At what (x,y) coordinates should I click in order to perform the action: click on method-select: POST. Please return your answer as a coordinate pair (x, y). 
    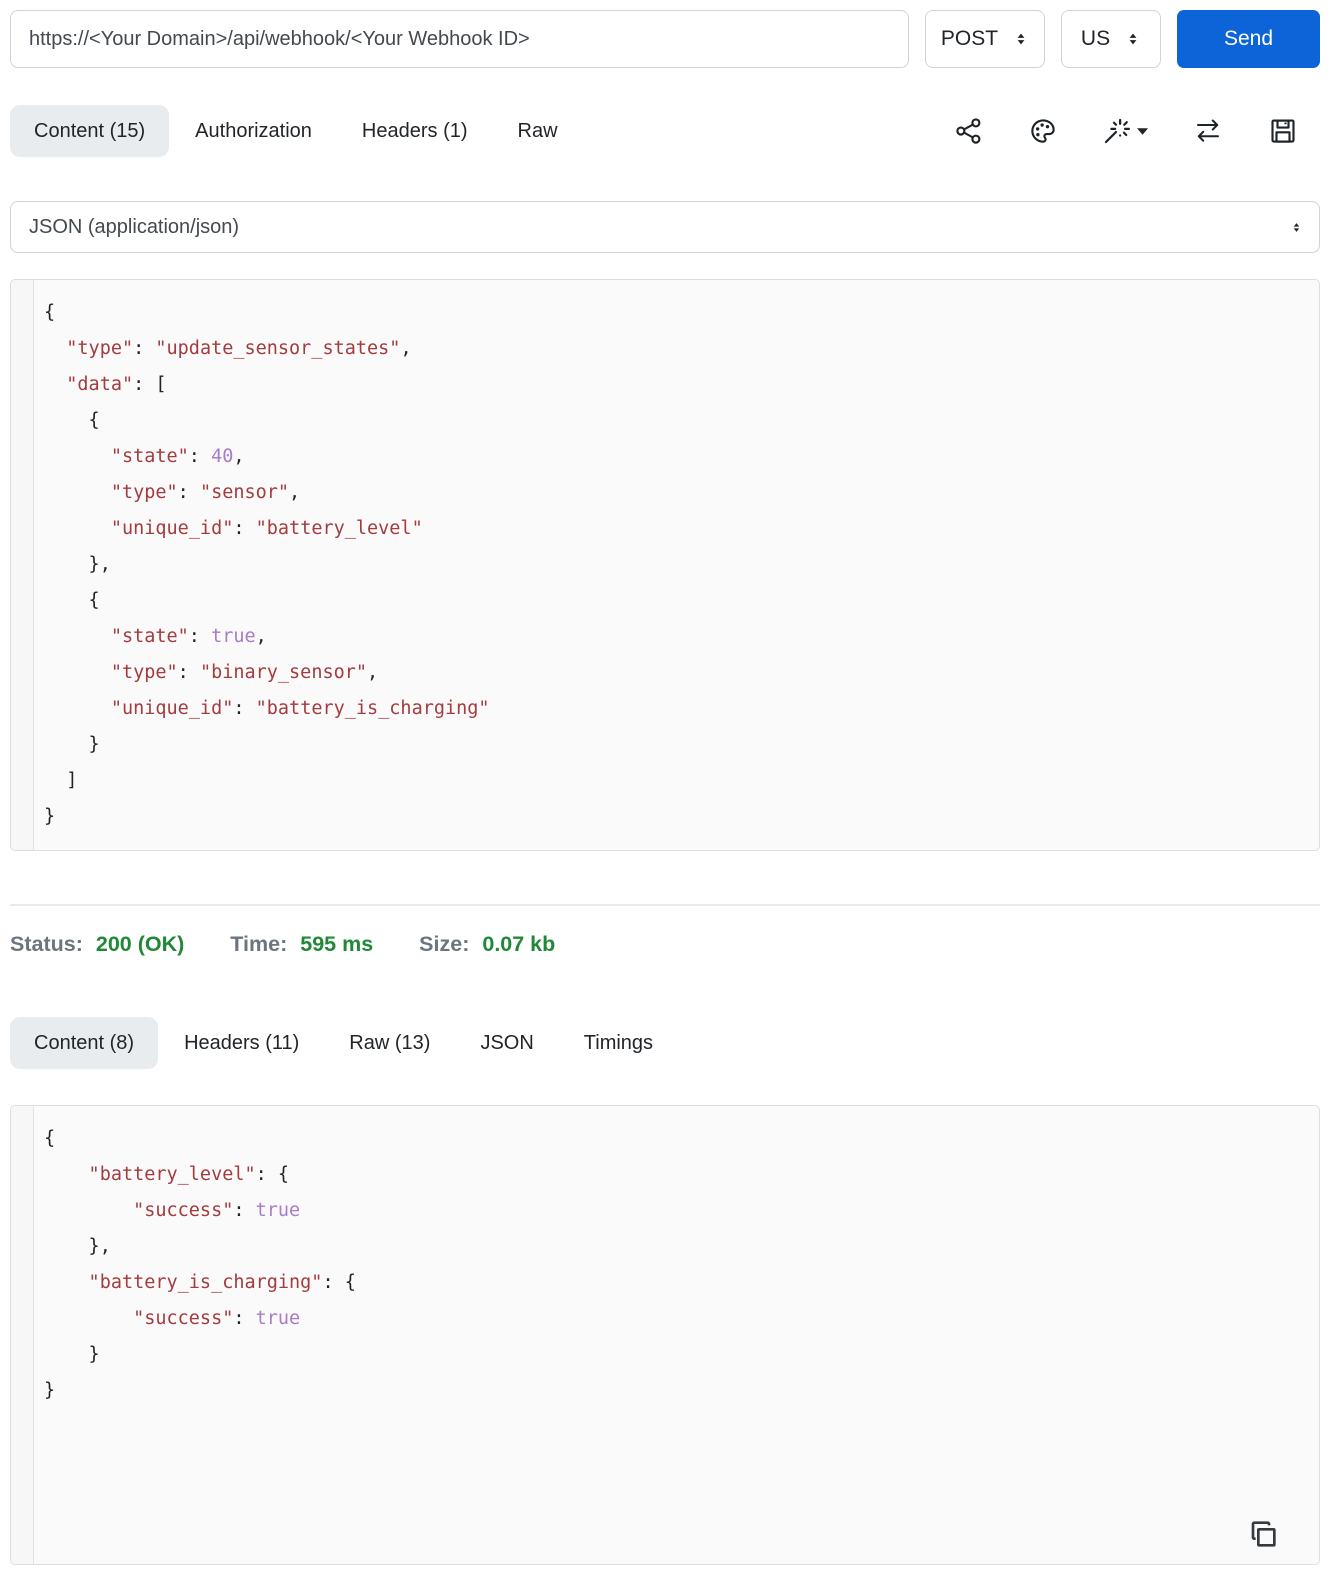
    Looking at the image, I should click on (985, 39).